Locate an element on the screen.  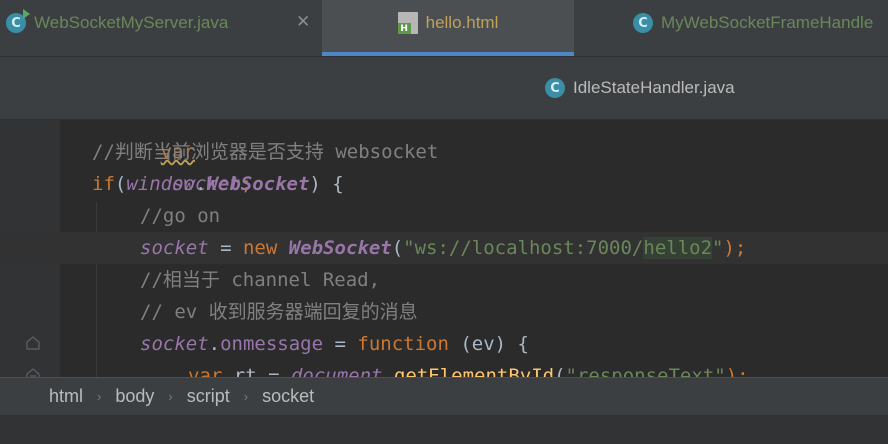
close-tab-icon: ✕ is located at coordinates (303, 22).